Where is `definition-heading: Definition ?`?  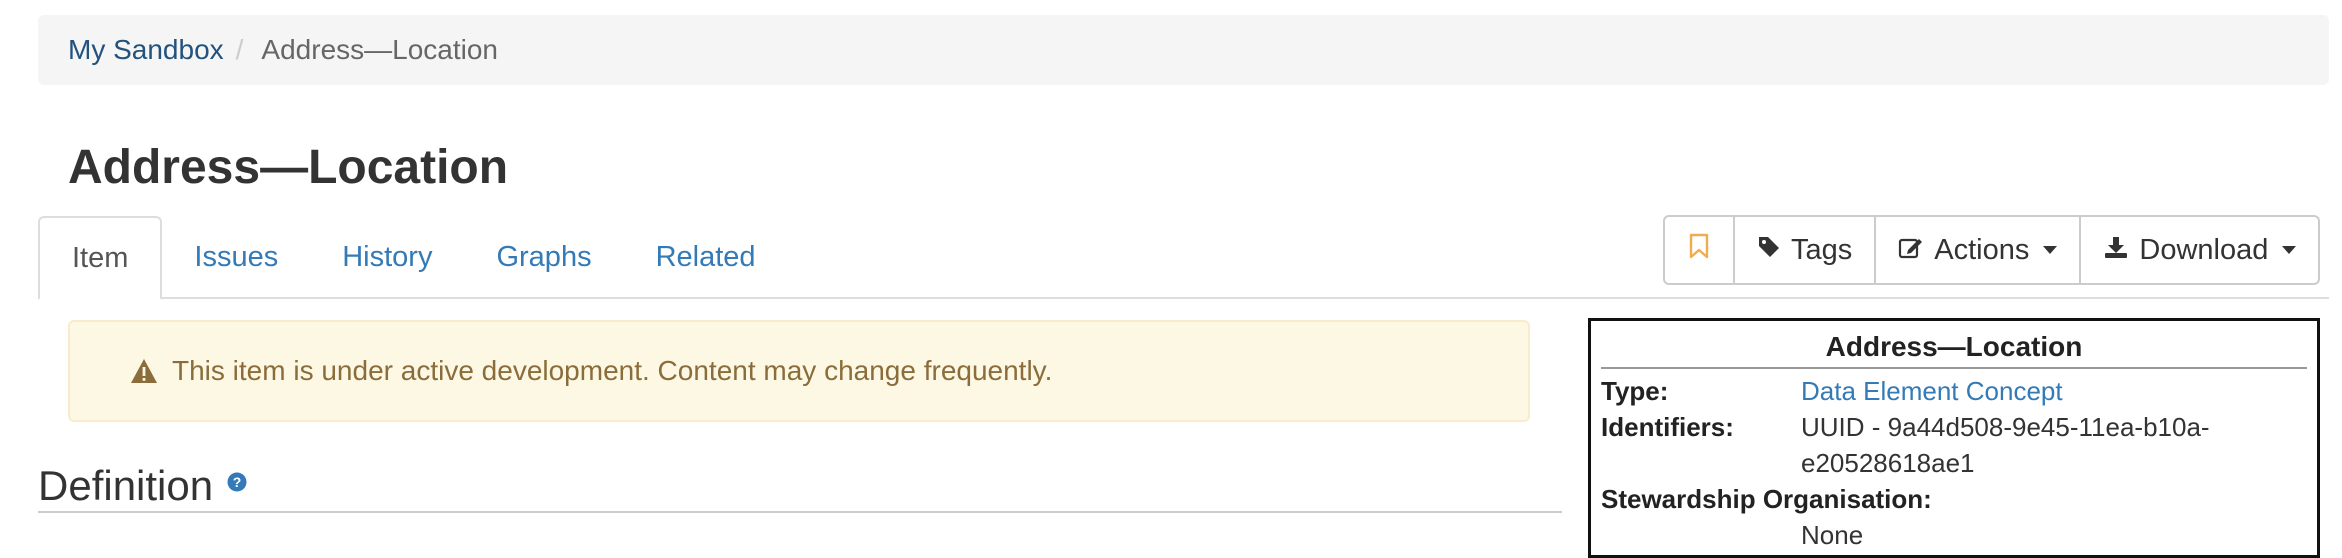
definition-heading: Definition ? is located at coordinates (142, 486).